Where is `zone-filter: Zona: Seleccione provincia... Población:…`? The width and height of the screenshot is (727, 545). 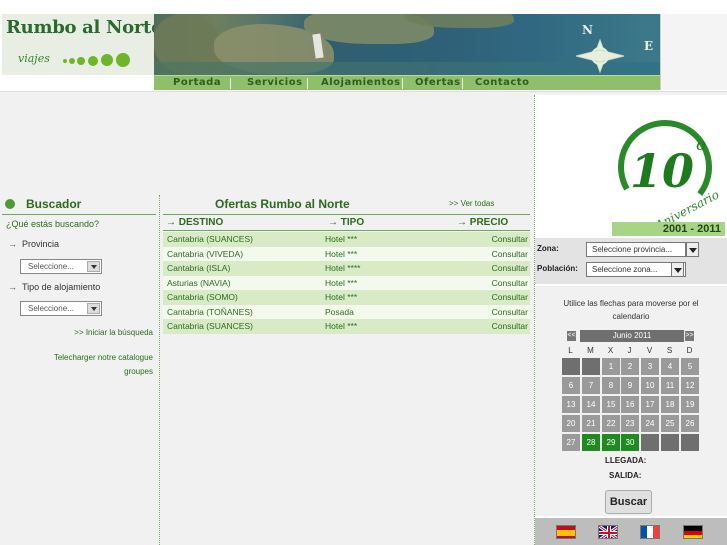
zone-filter: Zona: Seleccione provincia... Población:… is located at coordinates (631, 261).